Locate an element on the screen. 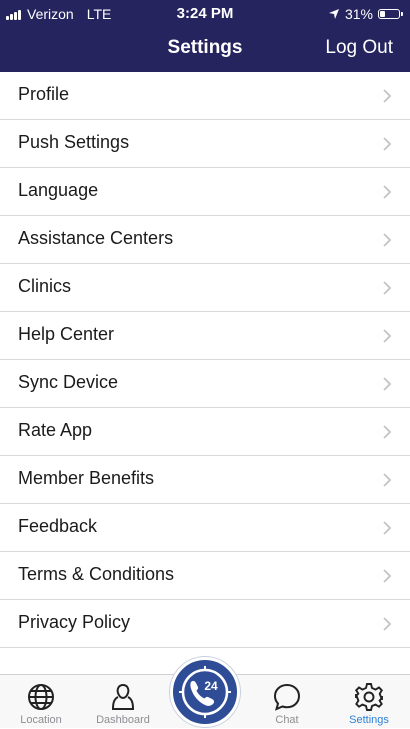 Image resolution: width=410 pixels, height=729 pixels. battery-percent: 31% is located at coordinates (358, 14).